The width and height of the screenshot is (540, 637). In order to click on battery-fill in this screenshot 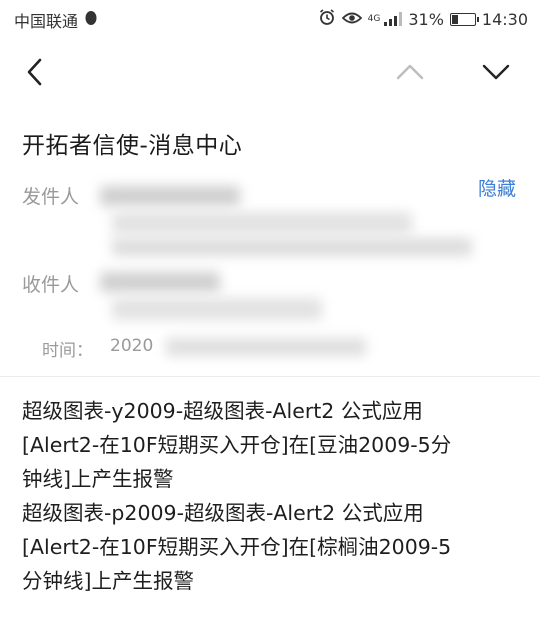, I will do `click(454, 19)`.